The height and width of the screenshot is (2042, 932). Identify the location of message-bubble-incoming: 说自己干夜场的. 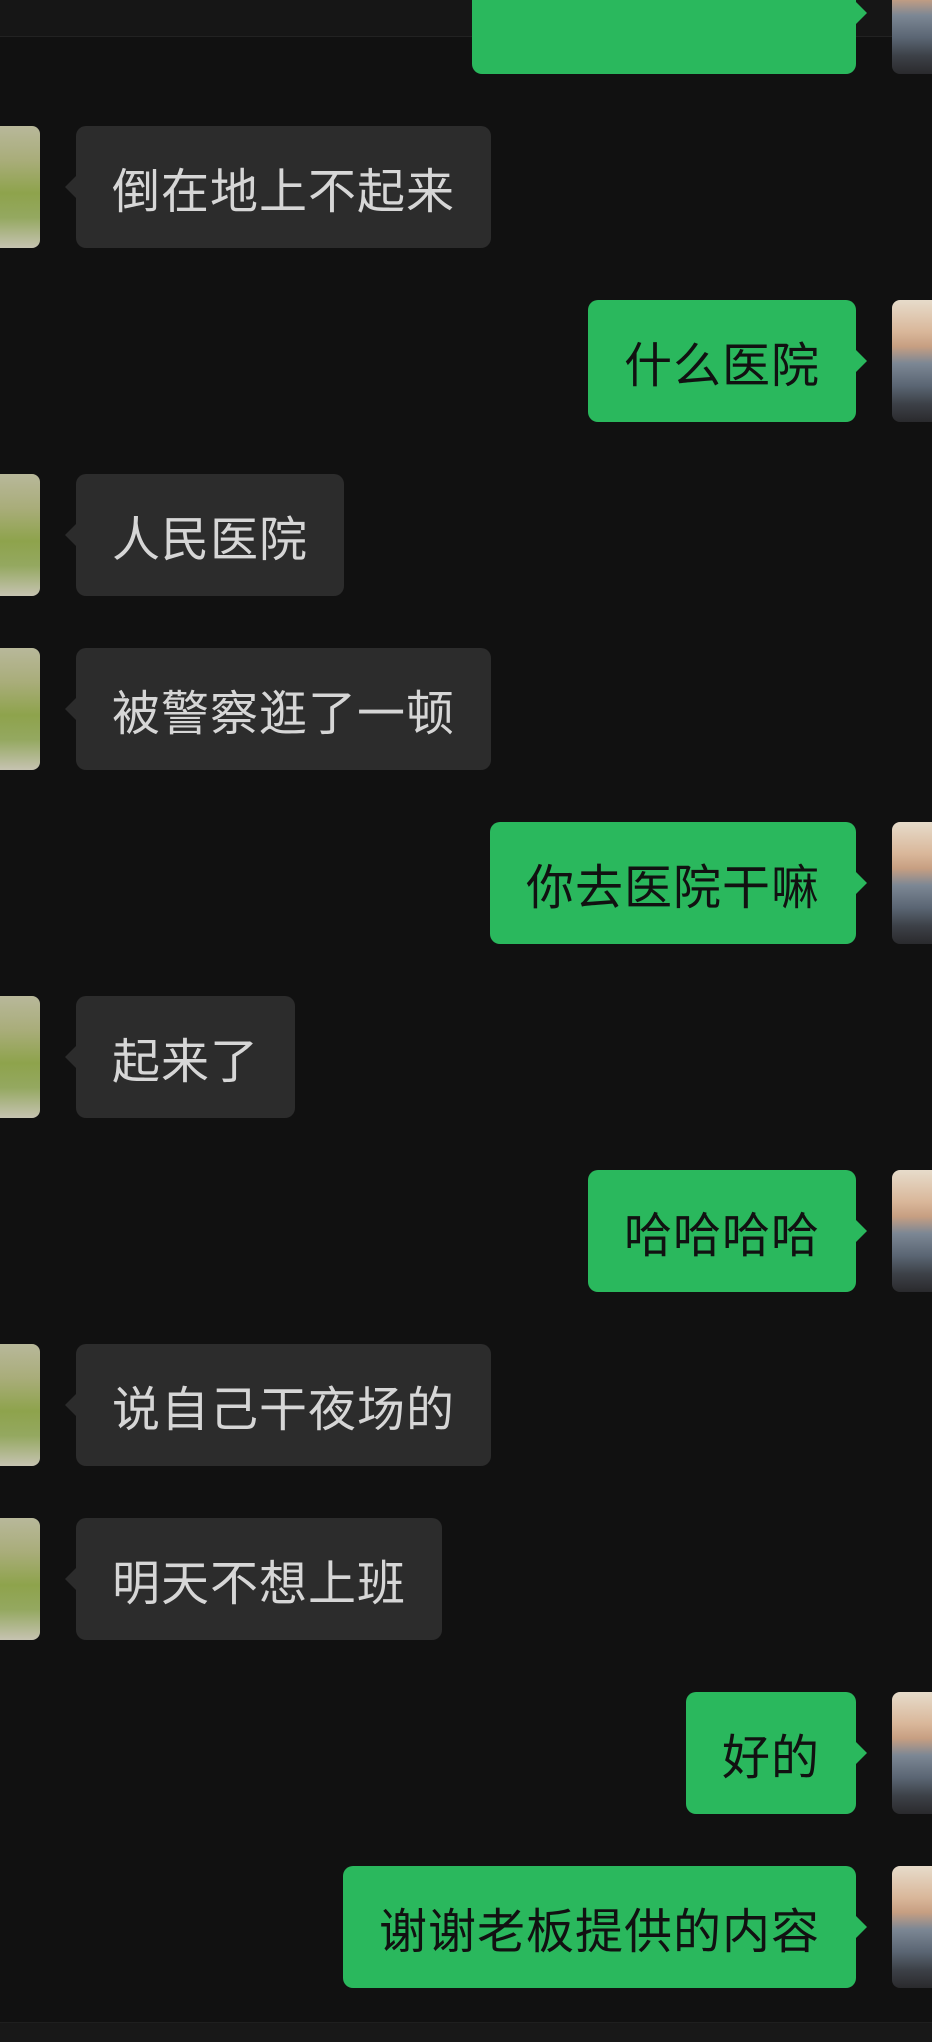
(284, 1405).